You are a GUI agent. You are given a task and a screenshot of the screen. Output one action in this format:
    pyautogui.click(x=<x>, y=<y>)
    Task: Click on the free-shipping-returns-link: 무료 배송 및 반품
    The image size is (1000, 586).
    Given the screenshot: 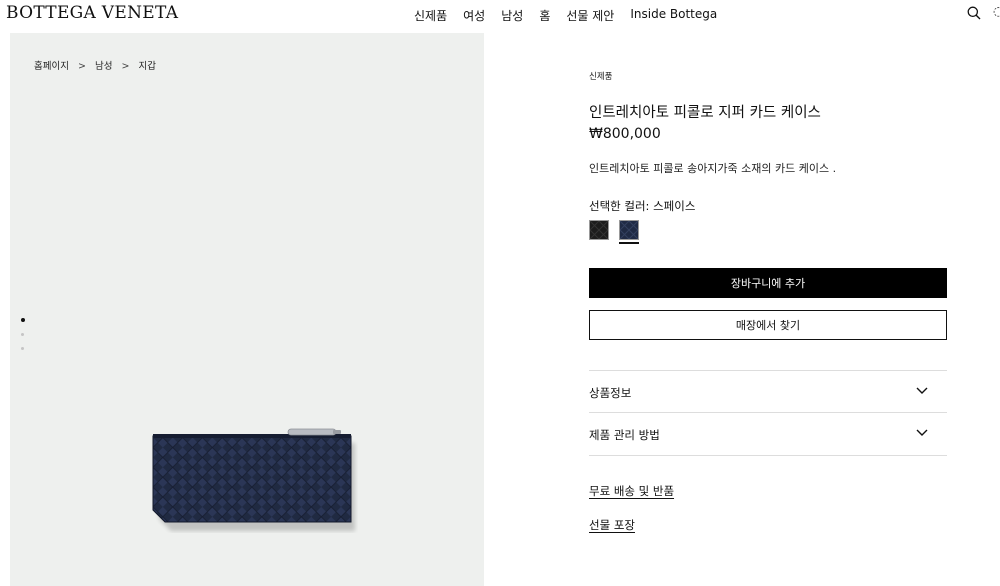 What is the action you would take?
    pyautogui.click(x=631, y=491)
    